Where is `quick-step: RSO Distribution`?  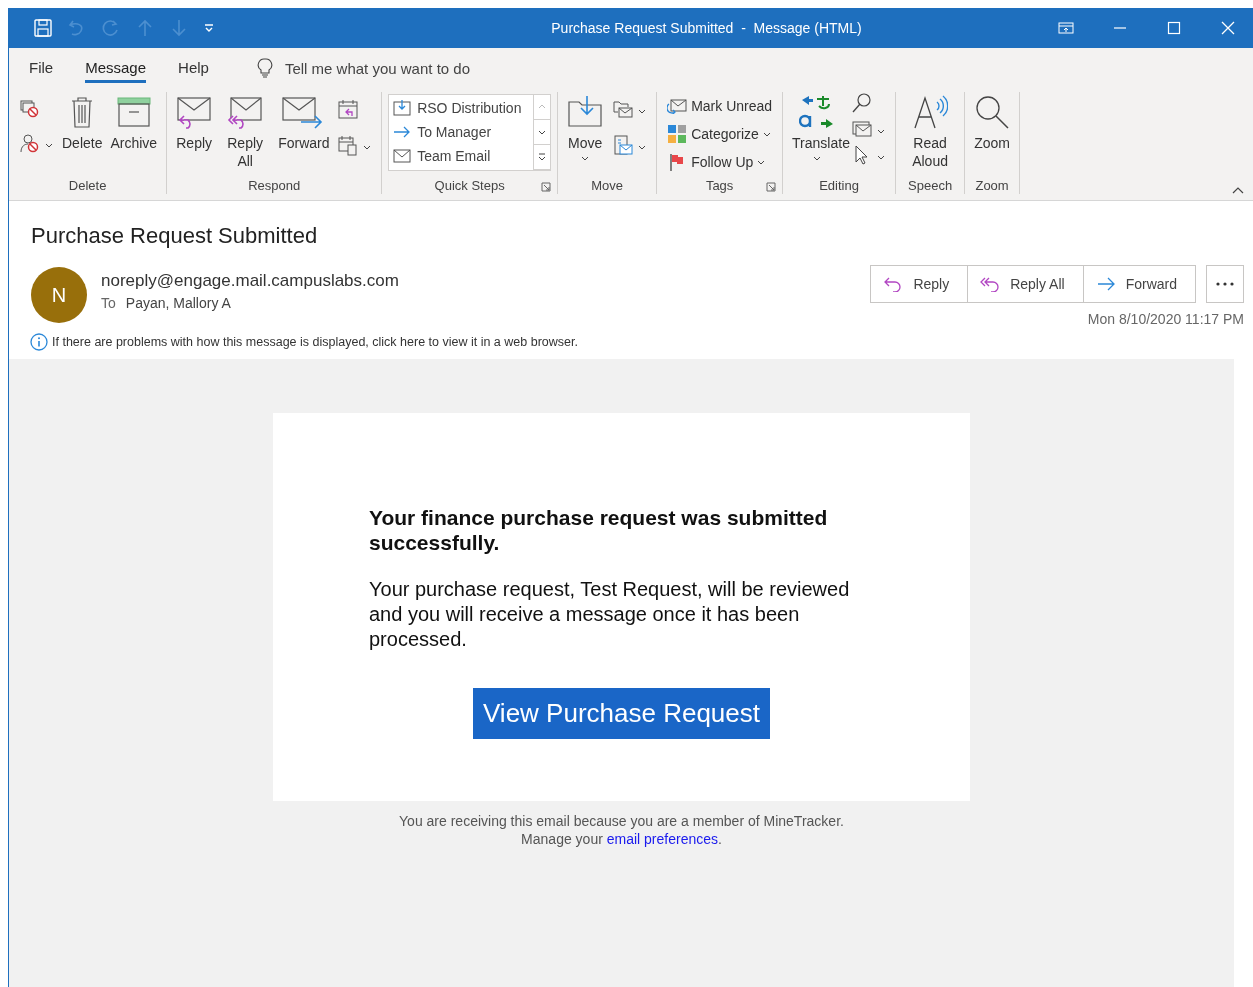
quick-step: RSO Distribution is located at coordinates (461, 108).